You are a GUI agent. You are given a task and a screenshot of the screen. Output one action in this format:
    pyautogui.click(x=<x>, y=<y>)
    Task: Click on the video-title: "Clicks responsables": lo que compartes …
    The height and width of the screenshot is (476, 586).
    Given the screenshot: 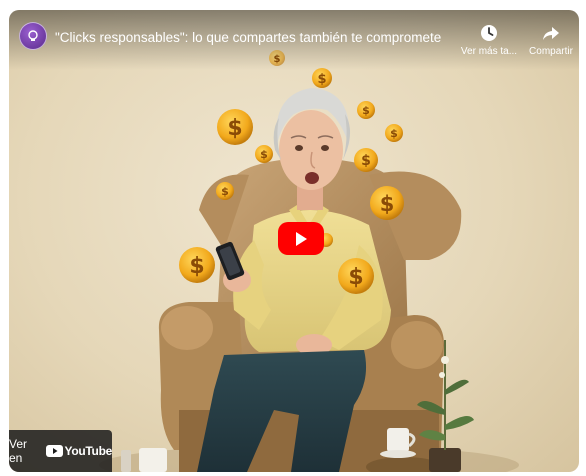 What is the action you would take?
    pyautogui.click(x=255, y=37)
    